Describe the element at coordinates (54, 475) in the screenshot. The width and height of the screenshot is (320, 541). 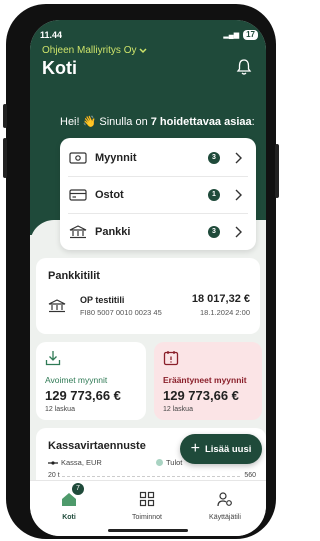
I see `axis-tick-left: 20 t` at that location.